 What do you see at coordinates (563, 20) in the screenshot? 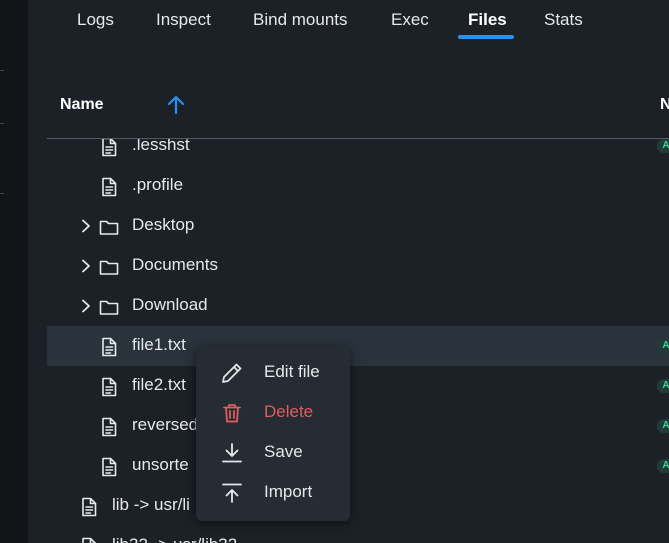
I see `tab-stats: Stats` at bounding box center [563, 20].